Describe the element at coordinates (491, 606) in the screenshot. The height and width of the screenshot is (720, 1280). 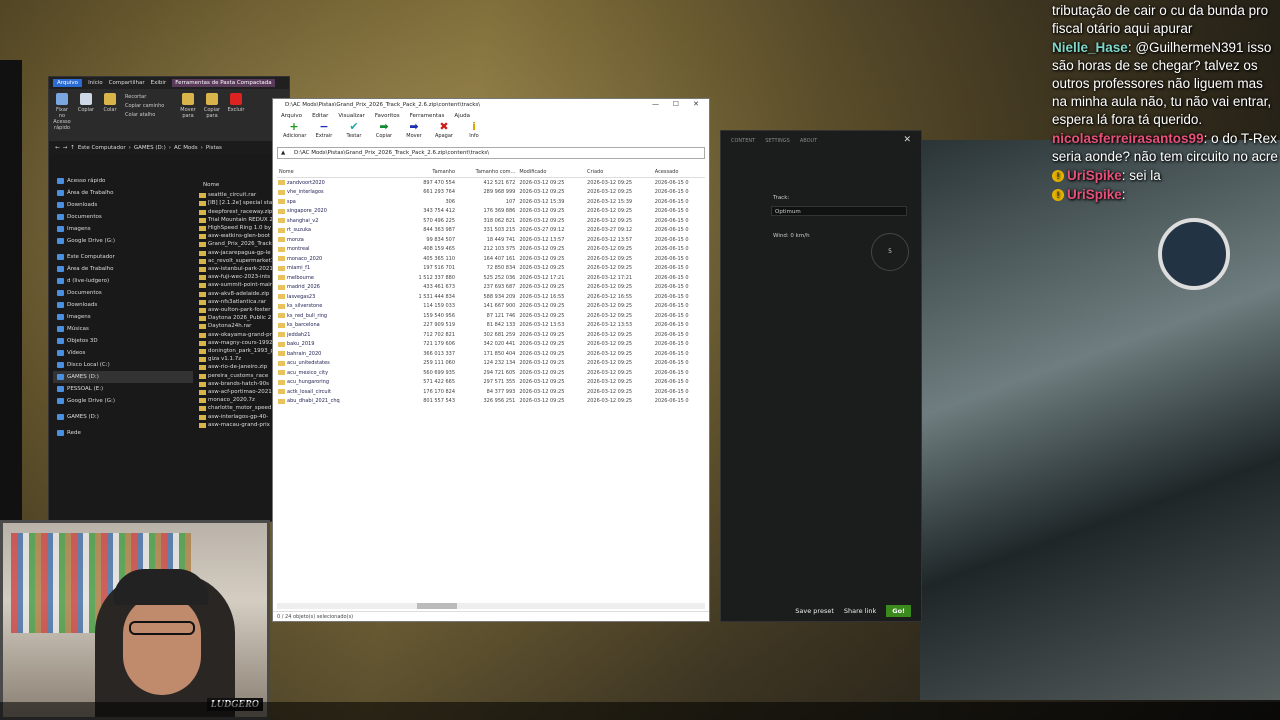
I see `horizontal-scrollbar` at that location.